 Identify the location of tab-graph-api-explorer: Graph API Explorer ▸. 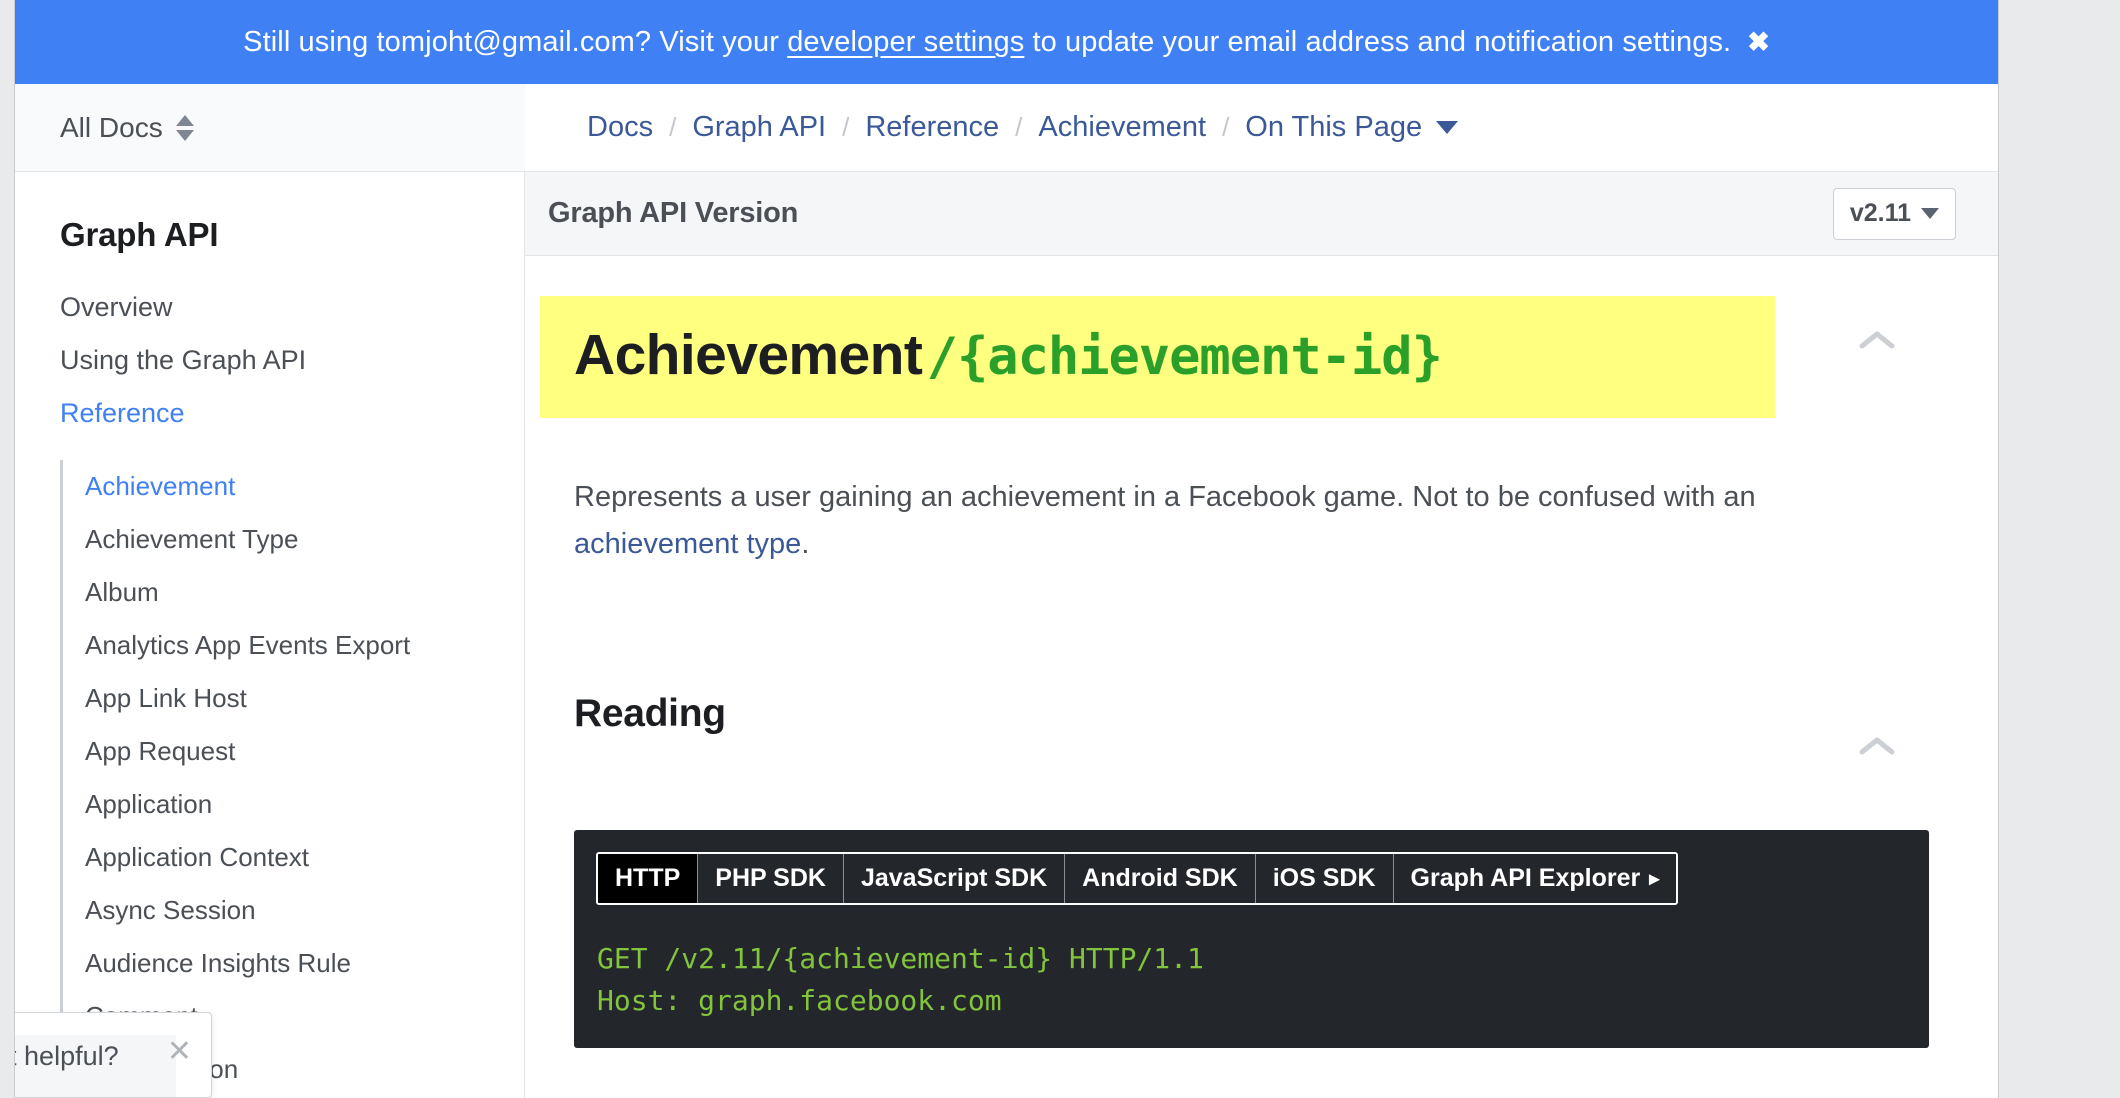
(1535, 878).